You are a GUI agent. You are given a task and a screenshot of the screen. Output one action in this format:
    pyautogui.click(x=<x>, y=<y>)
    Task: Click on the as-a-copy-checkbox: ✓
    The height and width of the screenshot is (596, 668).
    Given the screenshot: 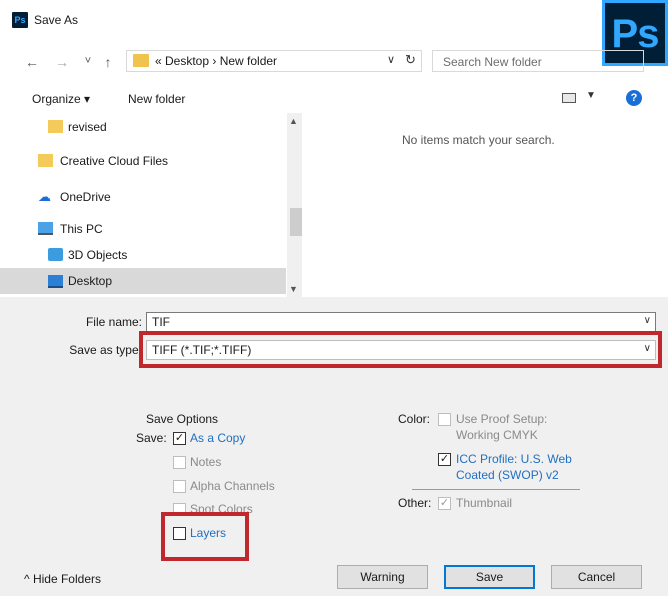 What is the action you would take?
    pyautogui.click(x=179, y=438)
    